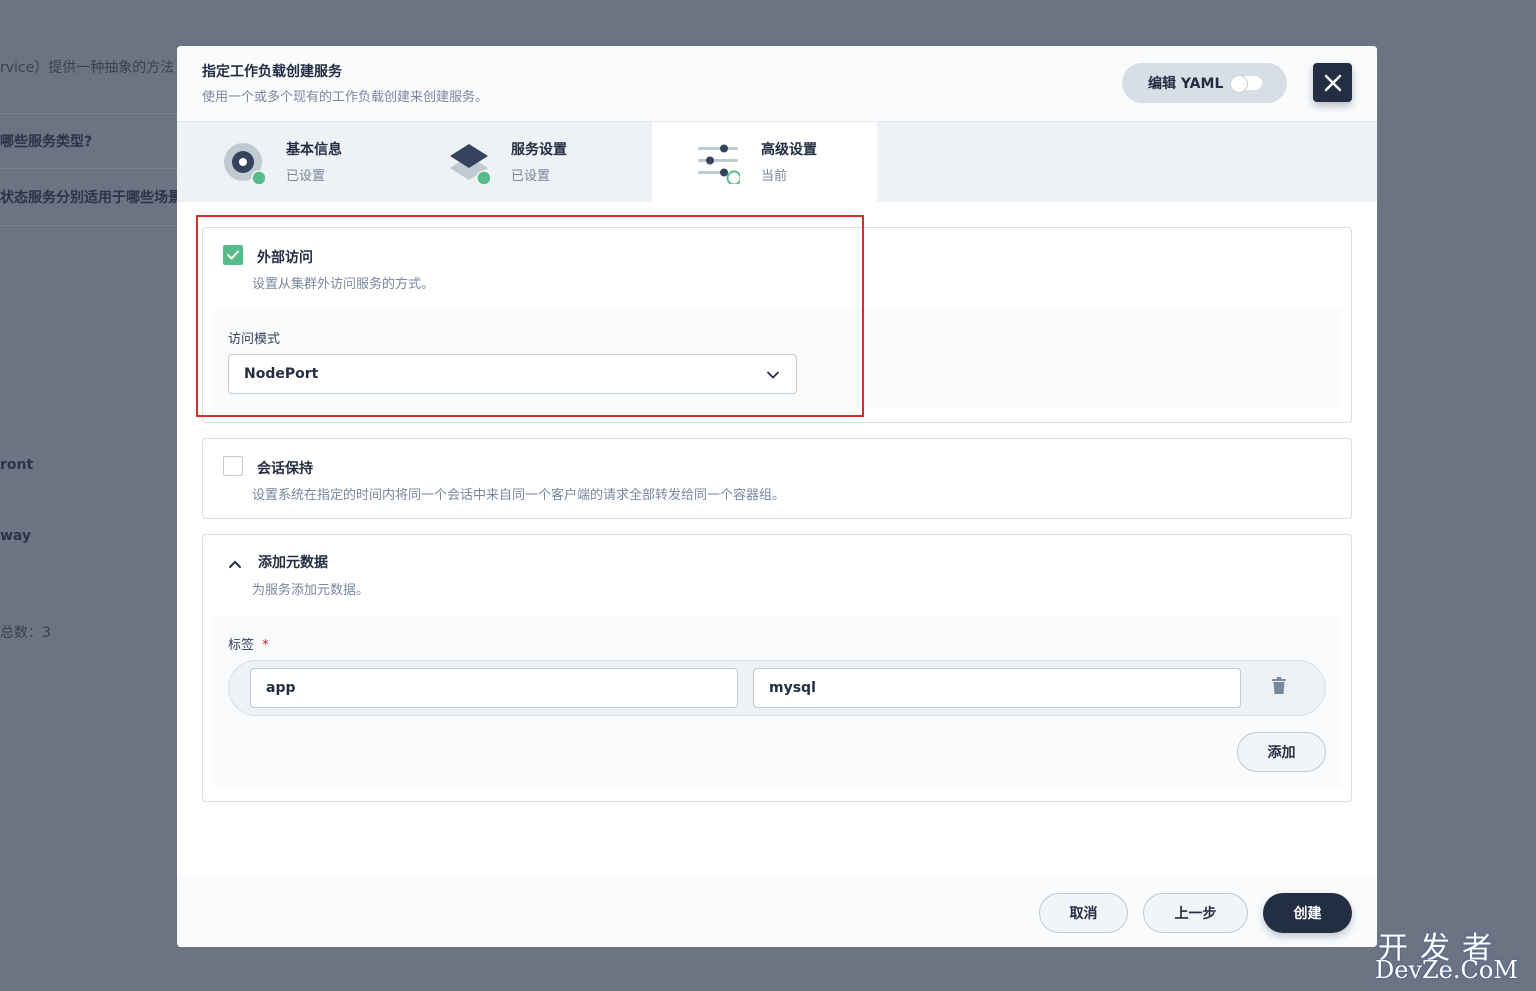  What do you see at coordinates (470, 164) in the screenshot?
I see `layers-icon` at bounding box center [470, 164].